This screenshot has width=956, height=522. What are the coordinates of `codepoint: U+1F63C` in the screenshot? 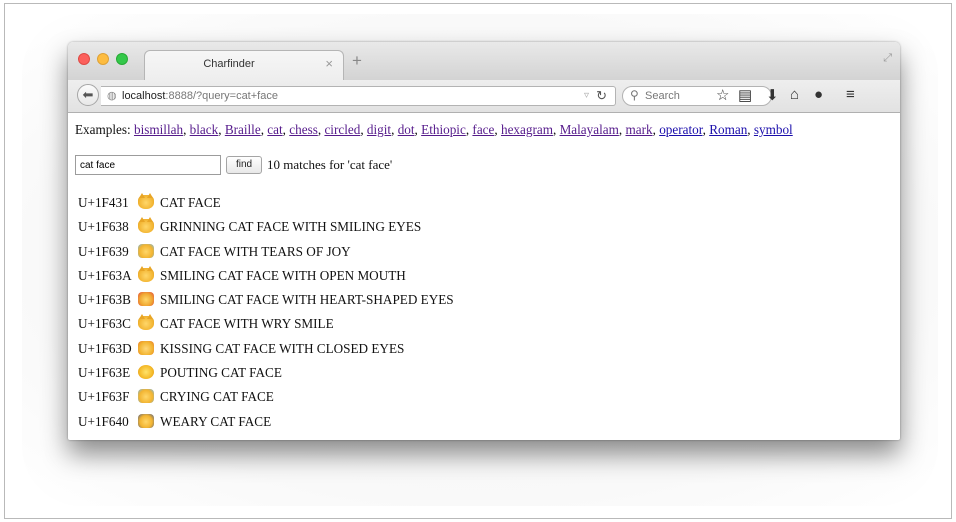 It's located at (104, 324).